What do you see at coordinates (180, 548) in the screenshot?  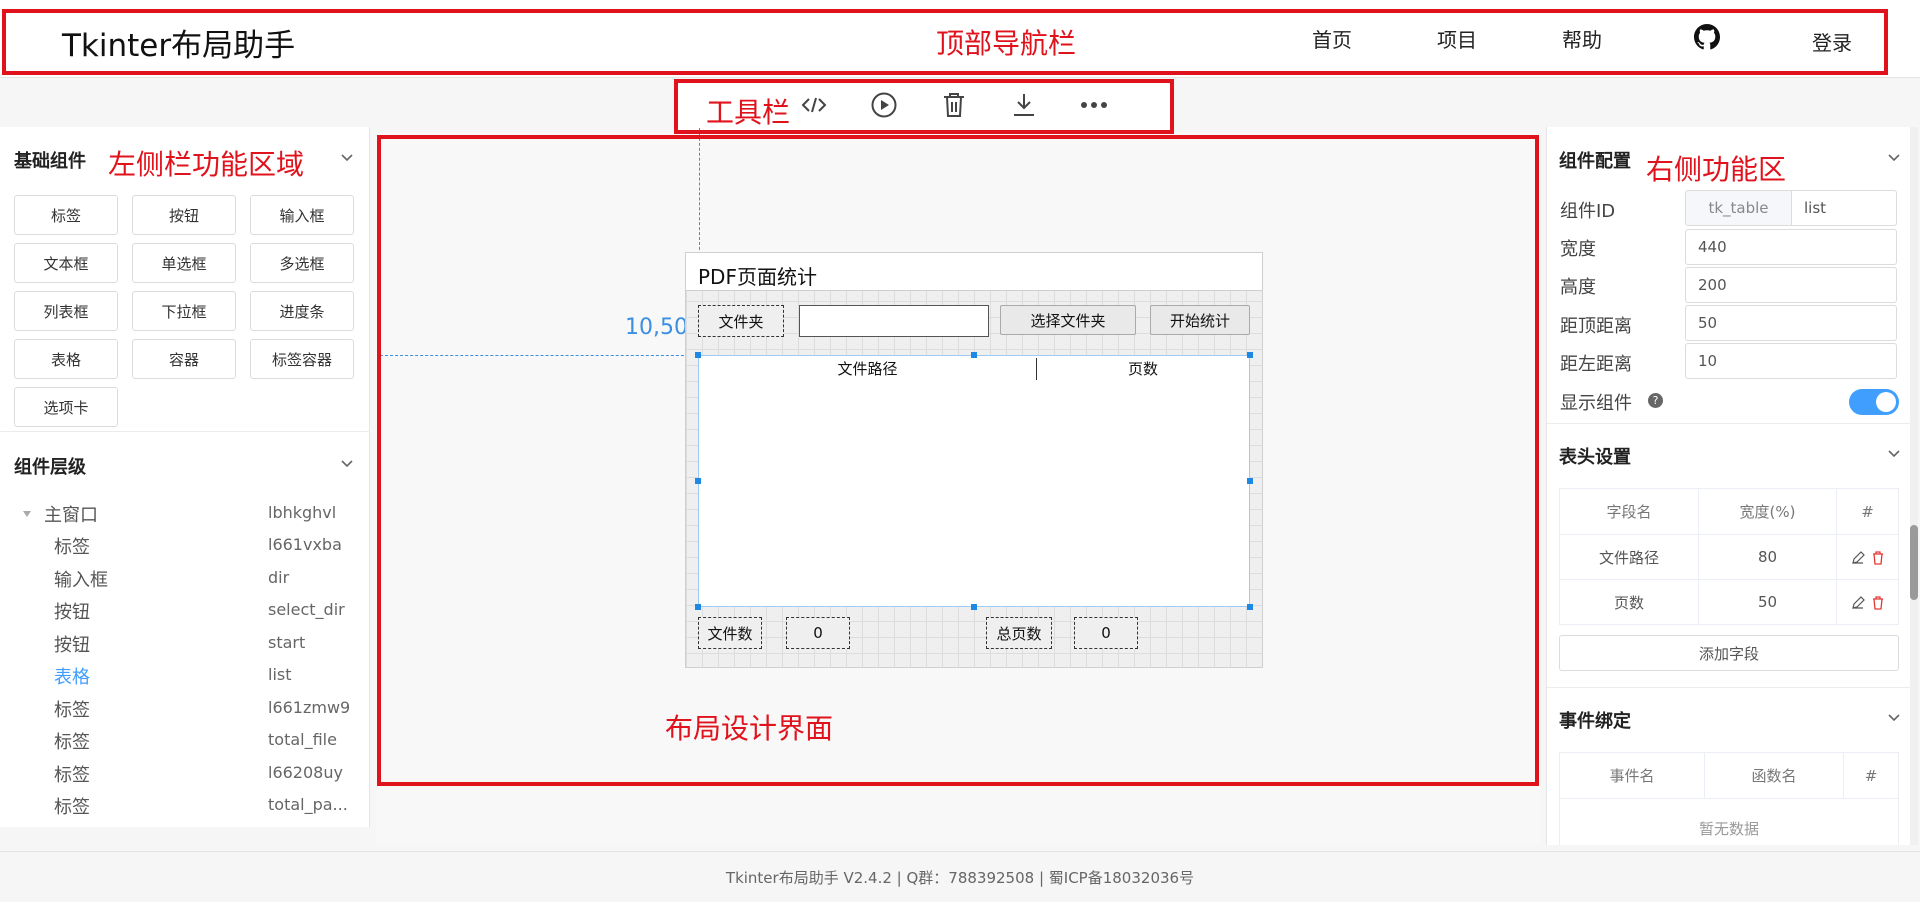 I see `tree-item: 标签 l661vxba` at bounding box center [180, 548].